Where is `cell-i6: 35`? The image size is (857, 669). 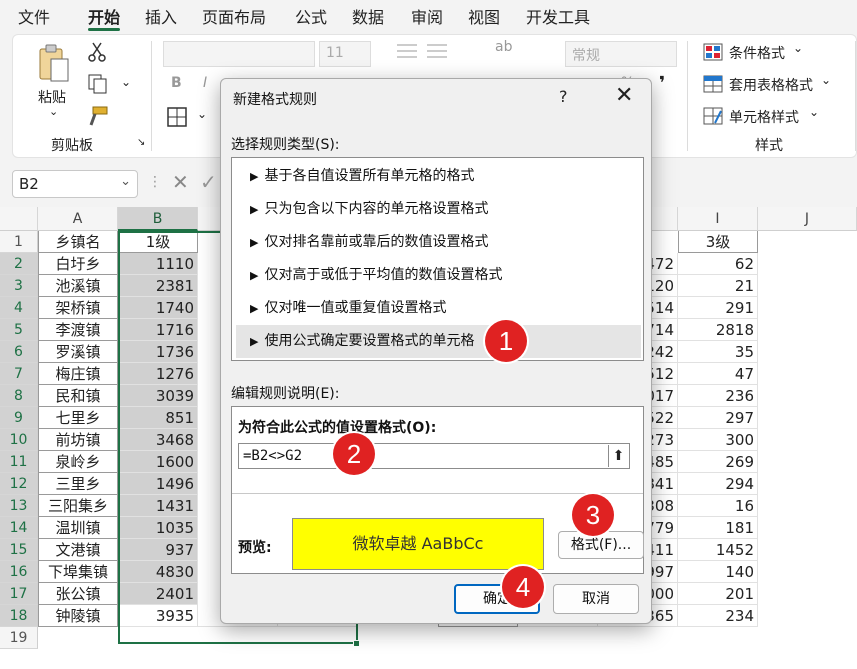 cell-i6: 35 is located at coordinates (718, 352).